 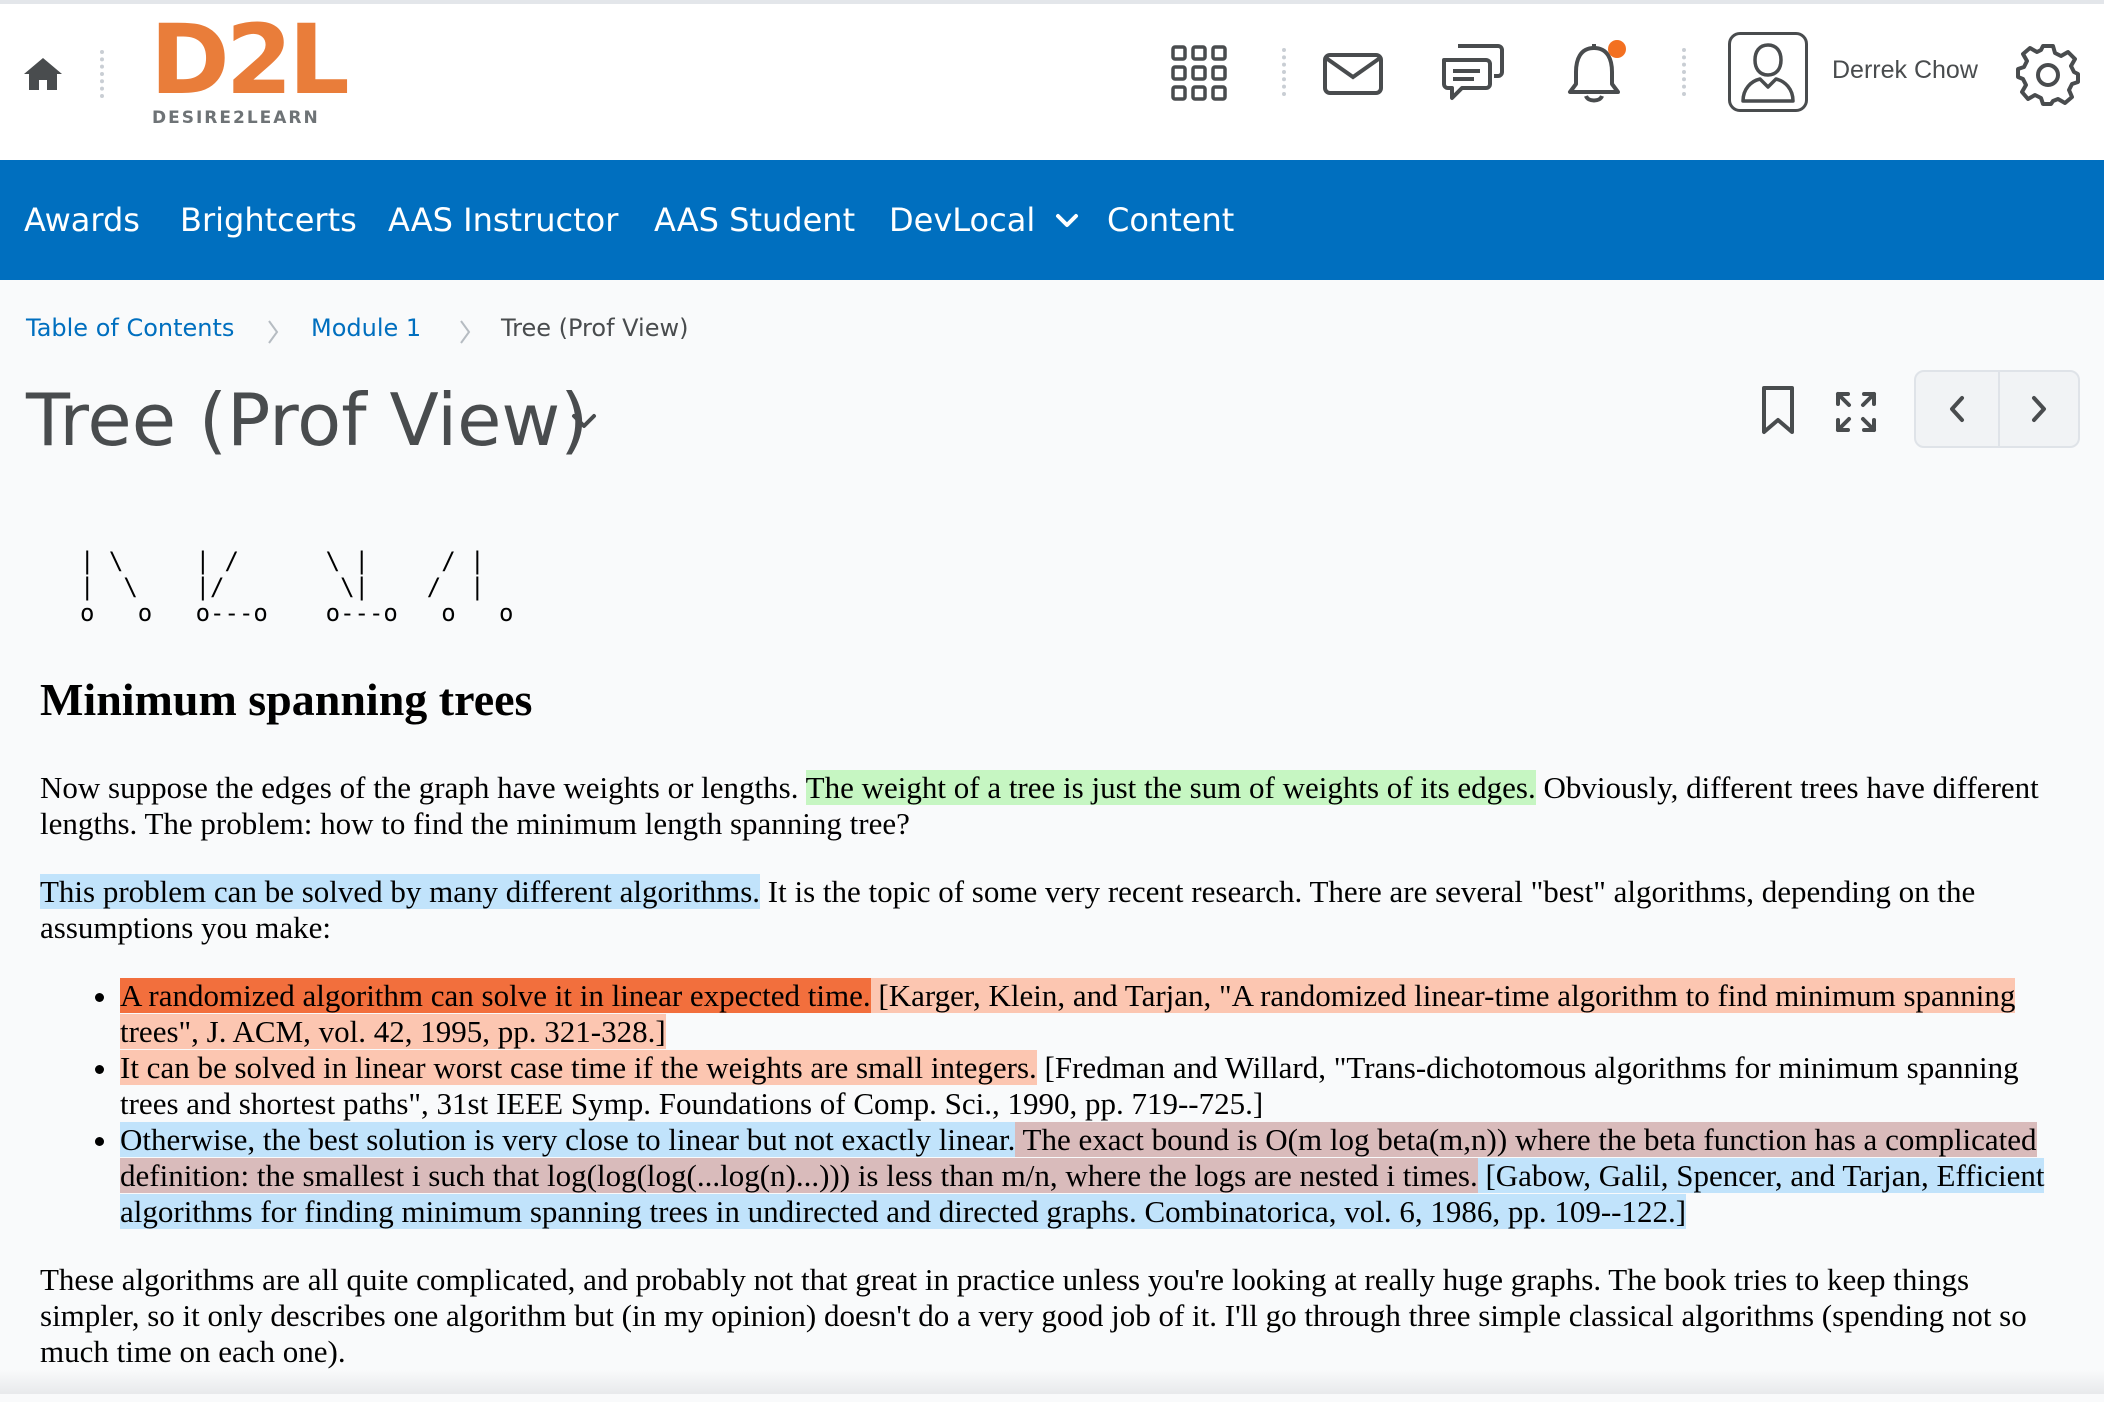 I want to click on nav-brightcerts: Brightcerts, so click(x=268, y=220).